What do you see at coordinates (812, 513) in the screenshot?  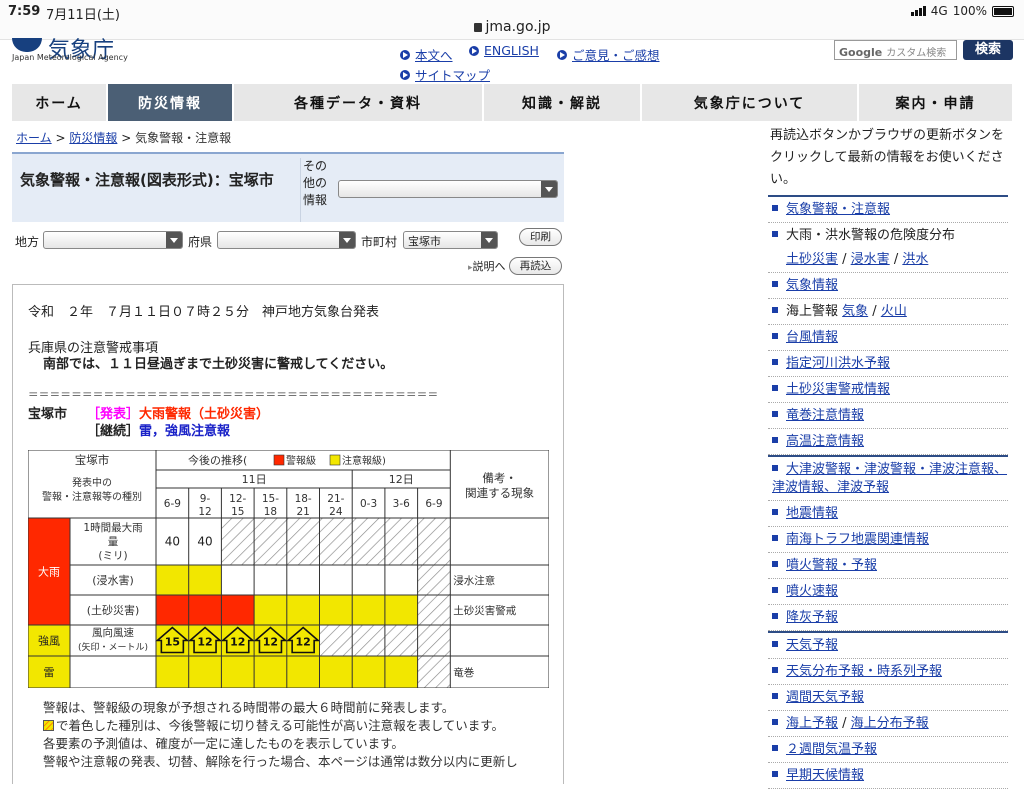 I see `sidebar-link: 地震情報` at bounding box center [812, 513].